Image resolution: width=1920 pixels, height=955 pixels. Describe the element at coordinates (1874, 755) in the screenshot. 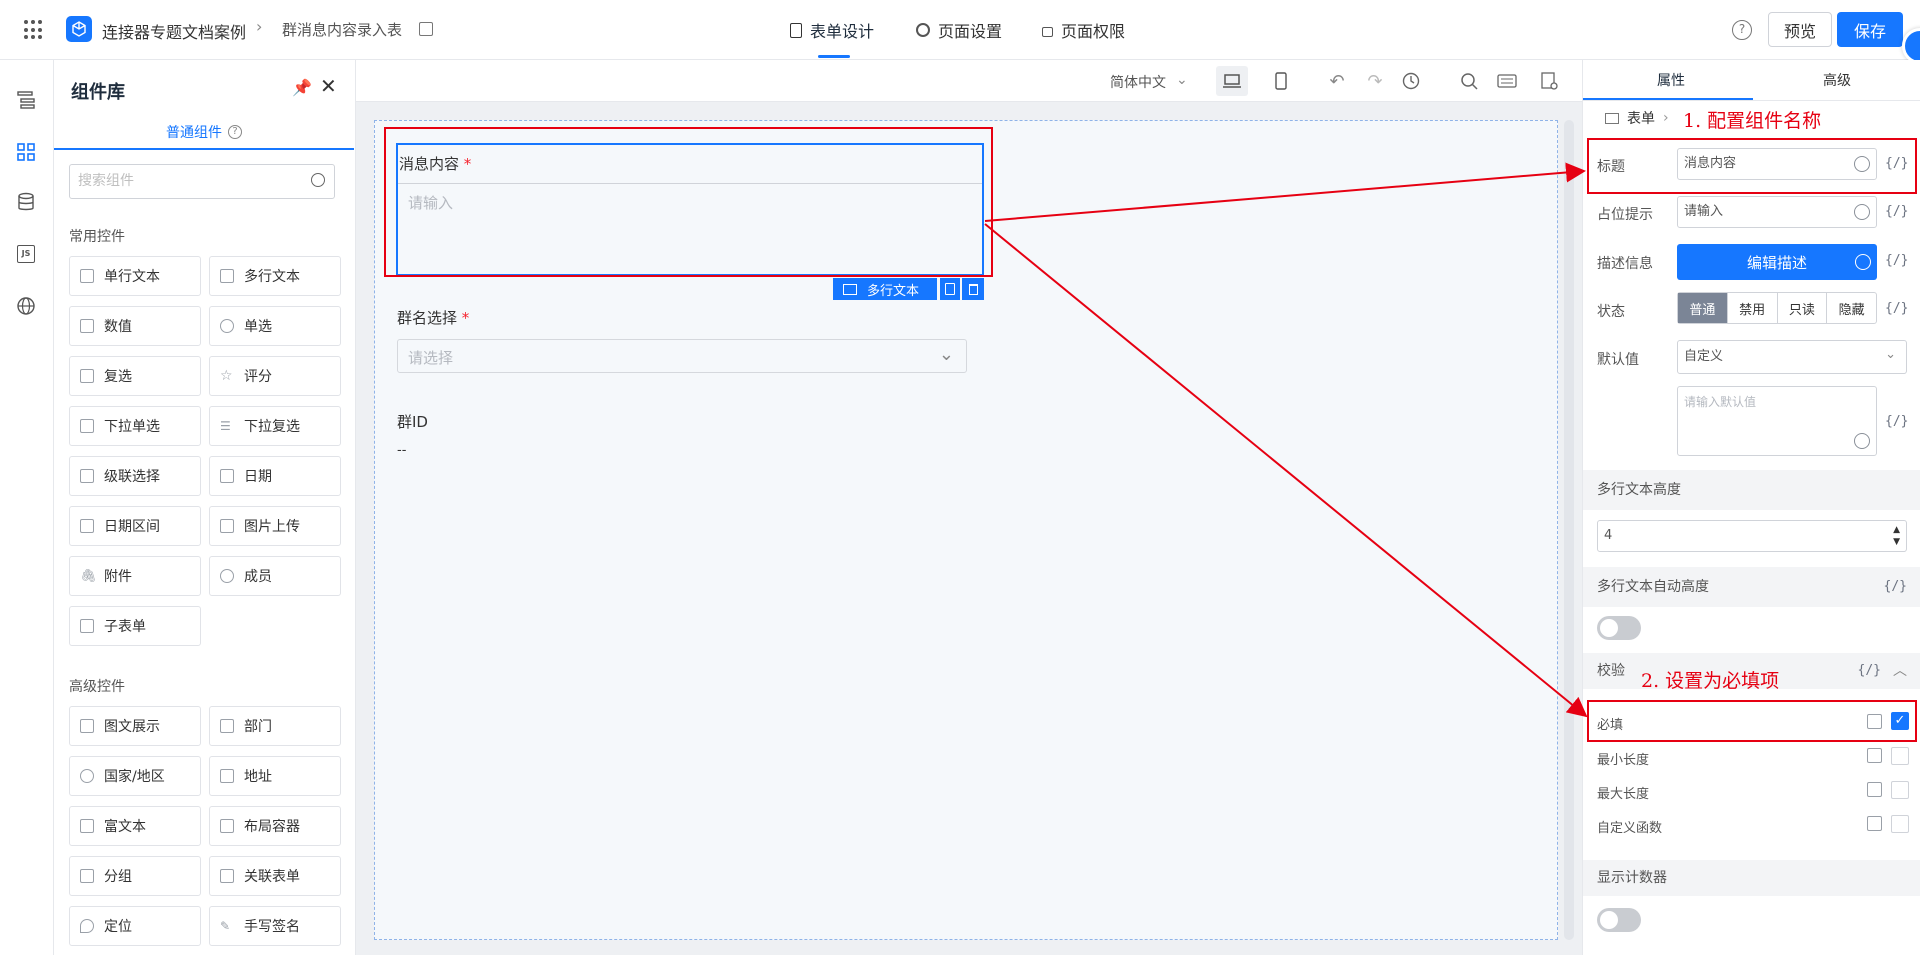

I see `rule-min-length-edit-icon` at that location.